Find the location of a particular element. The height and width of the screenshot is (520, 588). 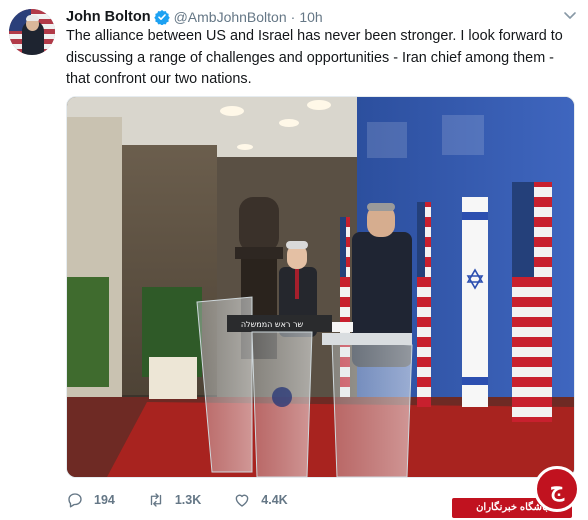

retweet-icon is located at coordinates (156, 500).